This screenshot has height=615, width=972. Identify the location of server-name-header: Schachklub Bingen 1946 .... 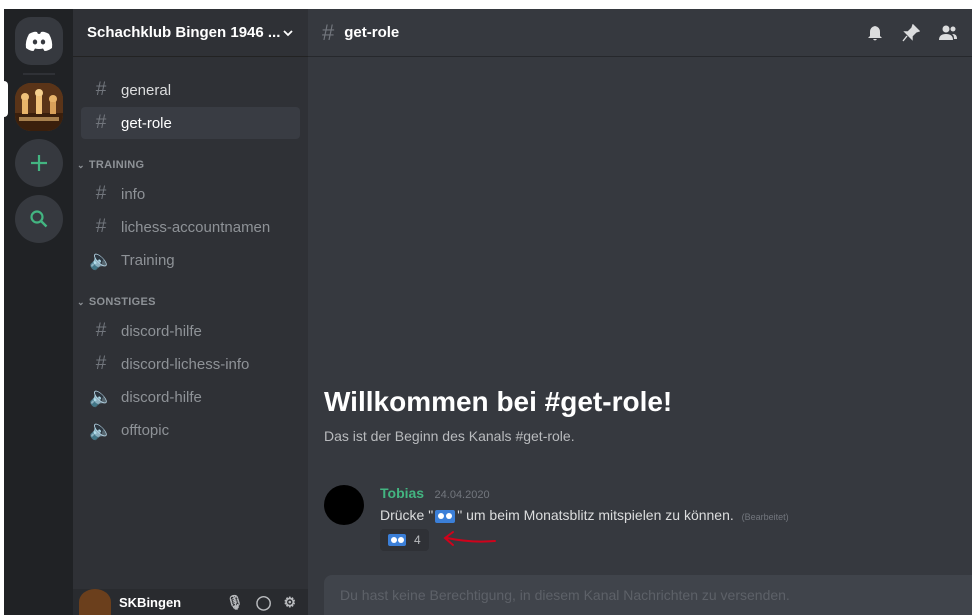
(190, 33).